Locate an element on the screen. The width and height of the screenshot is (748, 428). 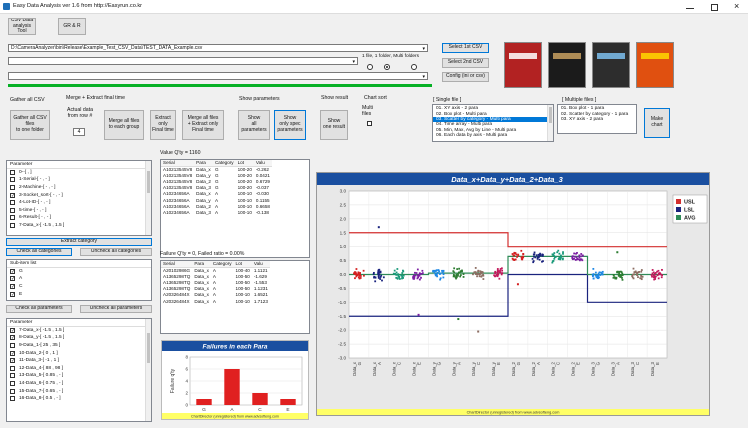
show-spec-params-button: Show only spec parameters is located at coordinates (290, 125).